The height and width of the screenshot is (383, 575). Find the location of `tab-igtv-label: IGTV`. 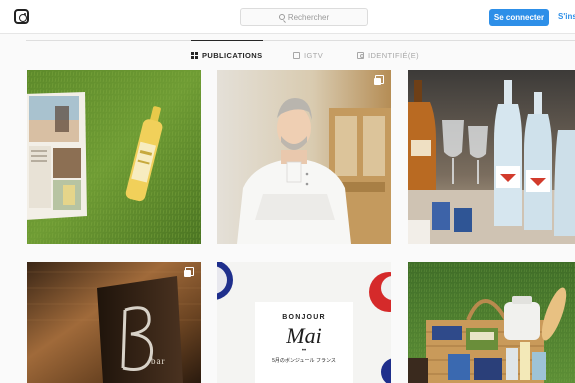

tab-igtv-label: IGTV is located at coordinates (314, 55).